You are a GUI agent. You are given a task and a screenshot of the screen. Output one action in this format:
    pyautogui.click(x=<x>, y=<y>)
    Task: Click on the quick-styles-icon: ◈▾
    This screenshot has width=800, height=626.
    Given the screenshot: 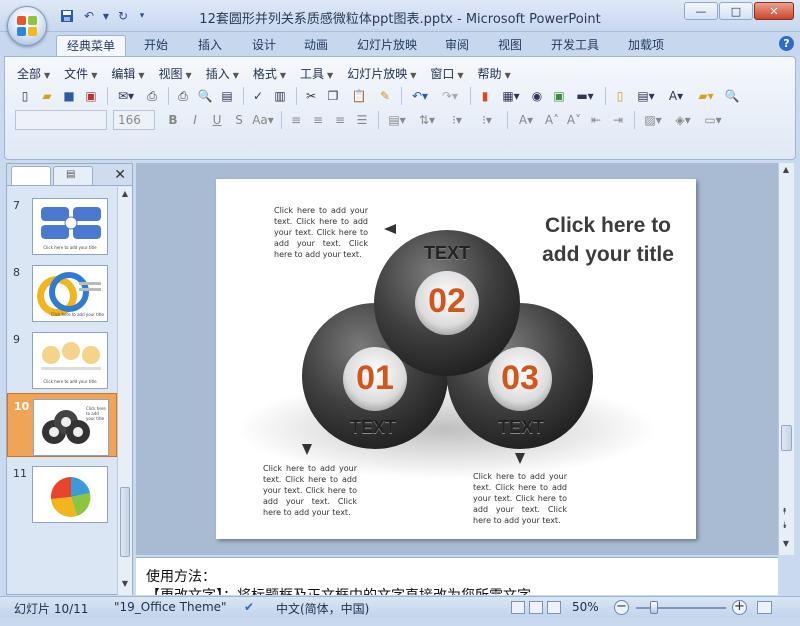 What is the action you would take?
    pyautogui.click(x=683, y=120)
    